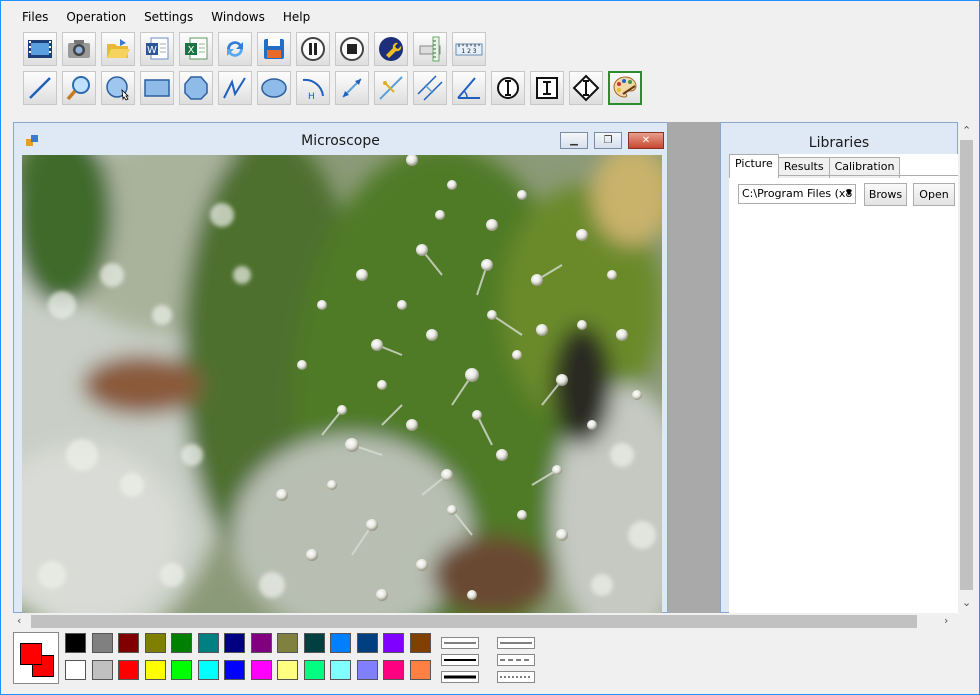  I want to click on stop-button, so click(352, 49).